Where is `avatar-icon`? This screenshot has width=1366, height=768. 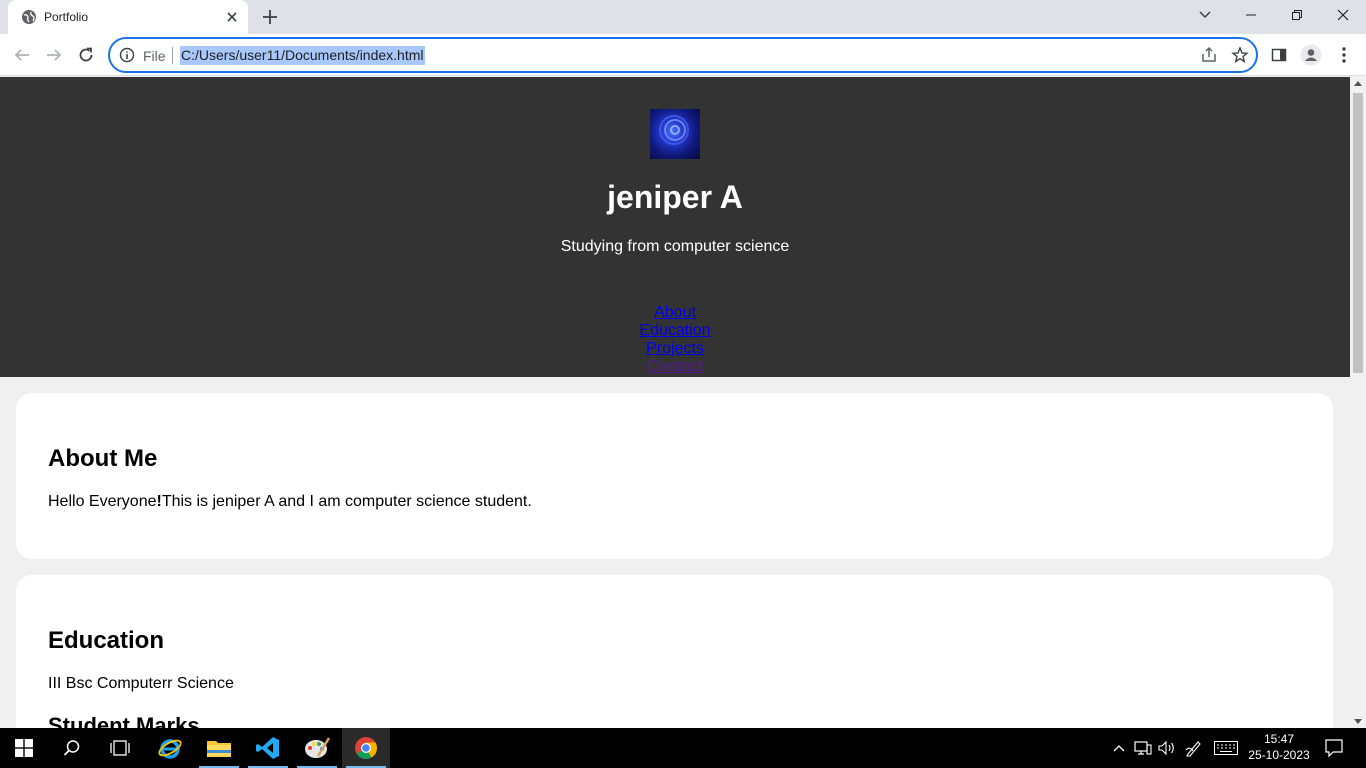 avatar-icon is located at coordinates (1311, 55).